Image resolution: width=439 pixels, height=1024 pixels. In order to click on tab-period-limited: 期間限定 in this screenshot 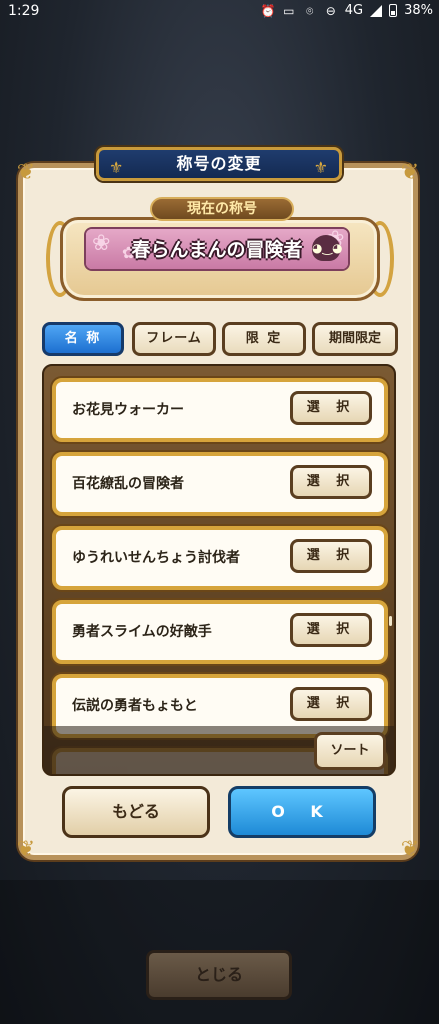, I will do `click(355, 339)`.